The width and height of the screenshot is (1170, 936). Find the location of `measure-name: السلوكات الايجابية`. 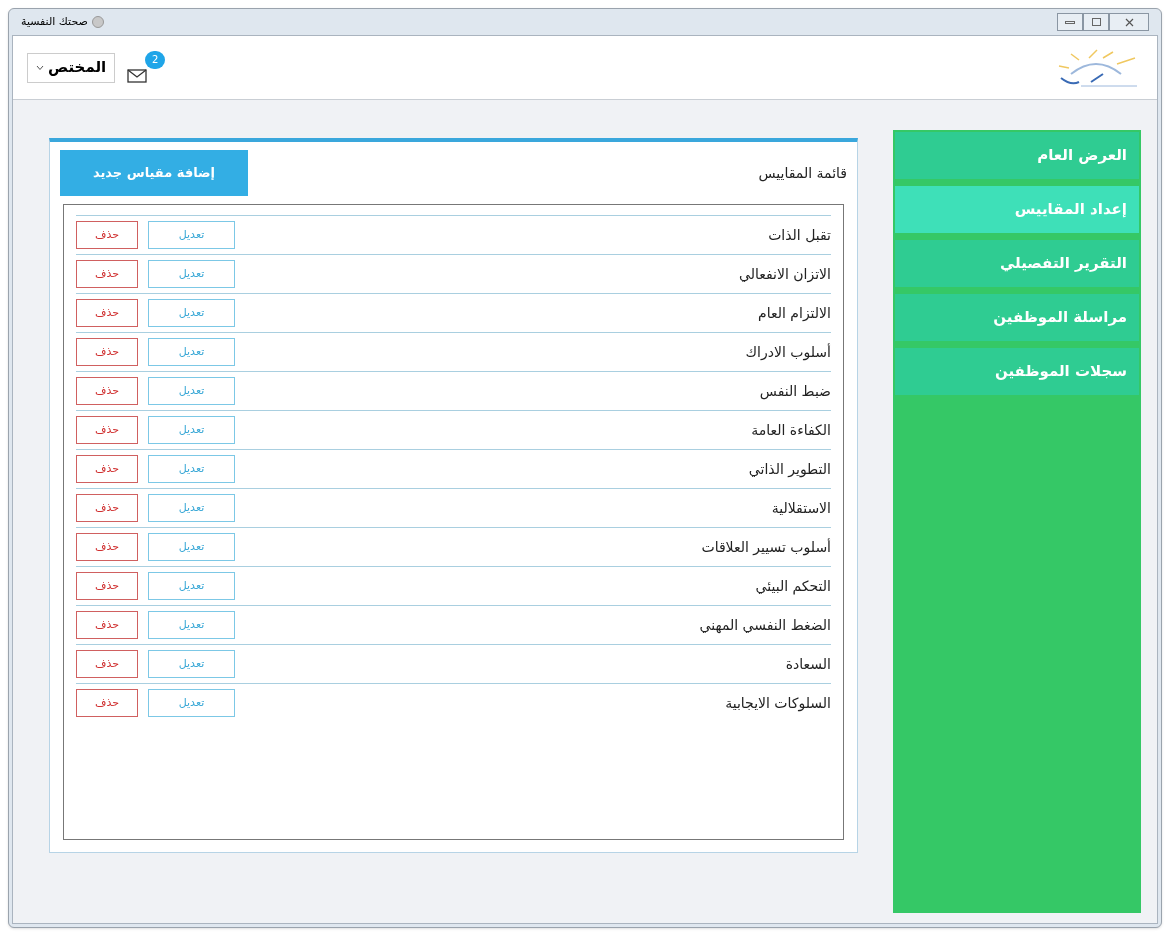

measure-name: السلوكات الايجابية is located at coordinates (778, 703).